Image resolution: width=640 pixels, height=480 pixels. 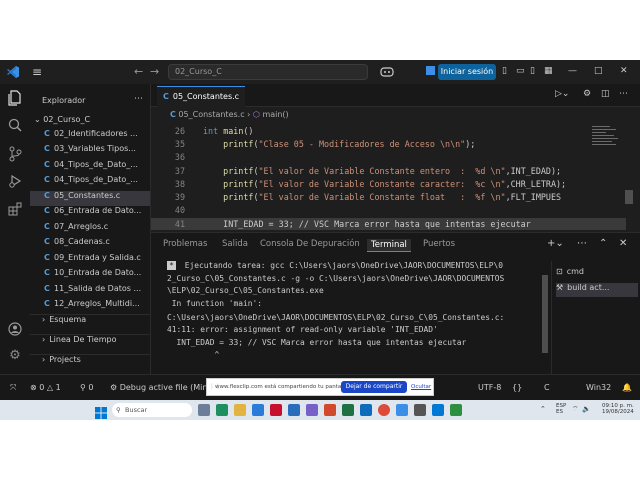 I want to click on close-panel-icon: ✕, so click(x=623, y=243).